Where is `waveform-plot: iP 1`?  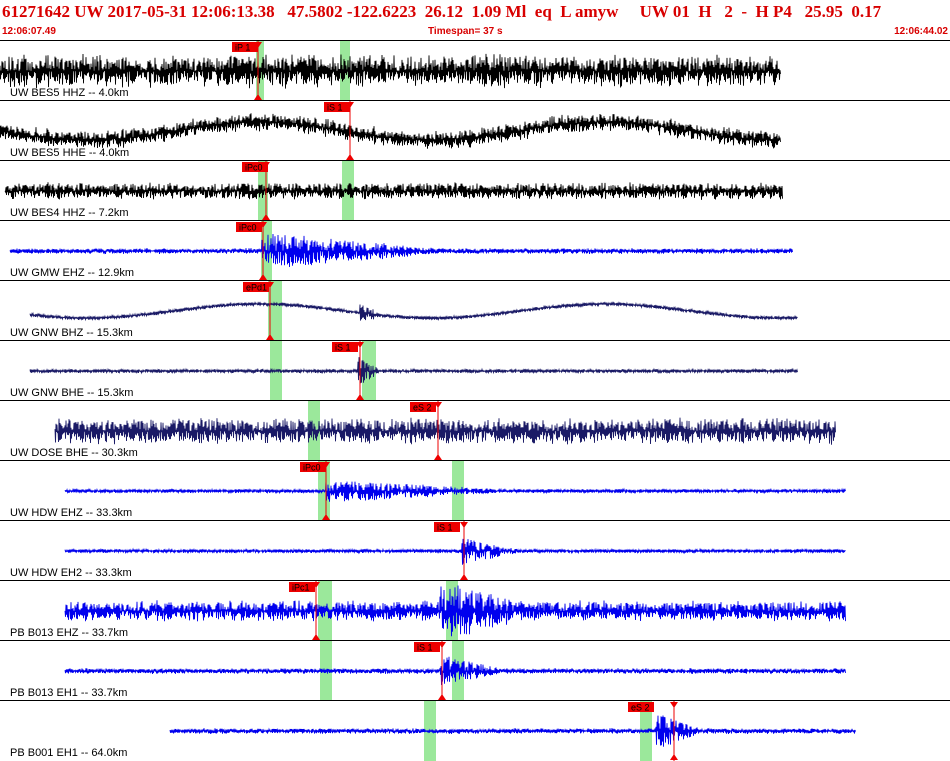
waveform-plot: iP 1 is located at coordinates (390, 71).